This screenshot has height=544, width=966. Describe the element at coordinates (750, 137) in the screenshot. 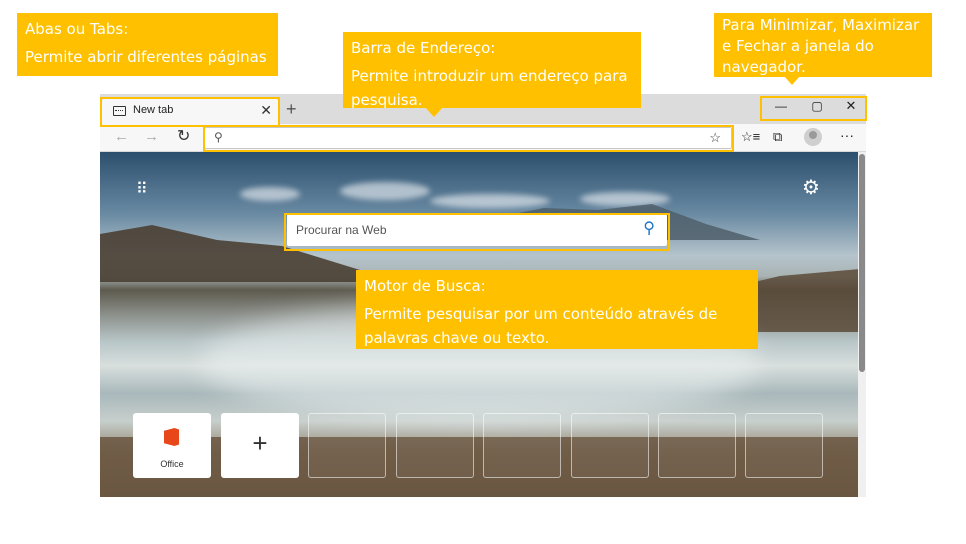

I see `favorites-icon: ☆≡` at that location.